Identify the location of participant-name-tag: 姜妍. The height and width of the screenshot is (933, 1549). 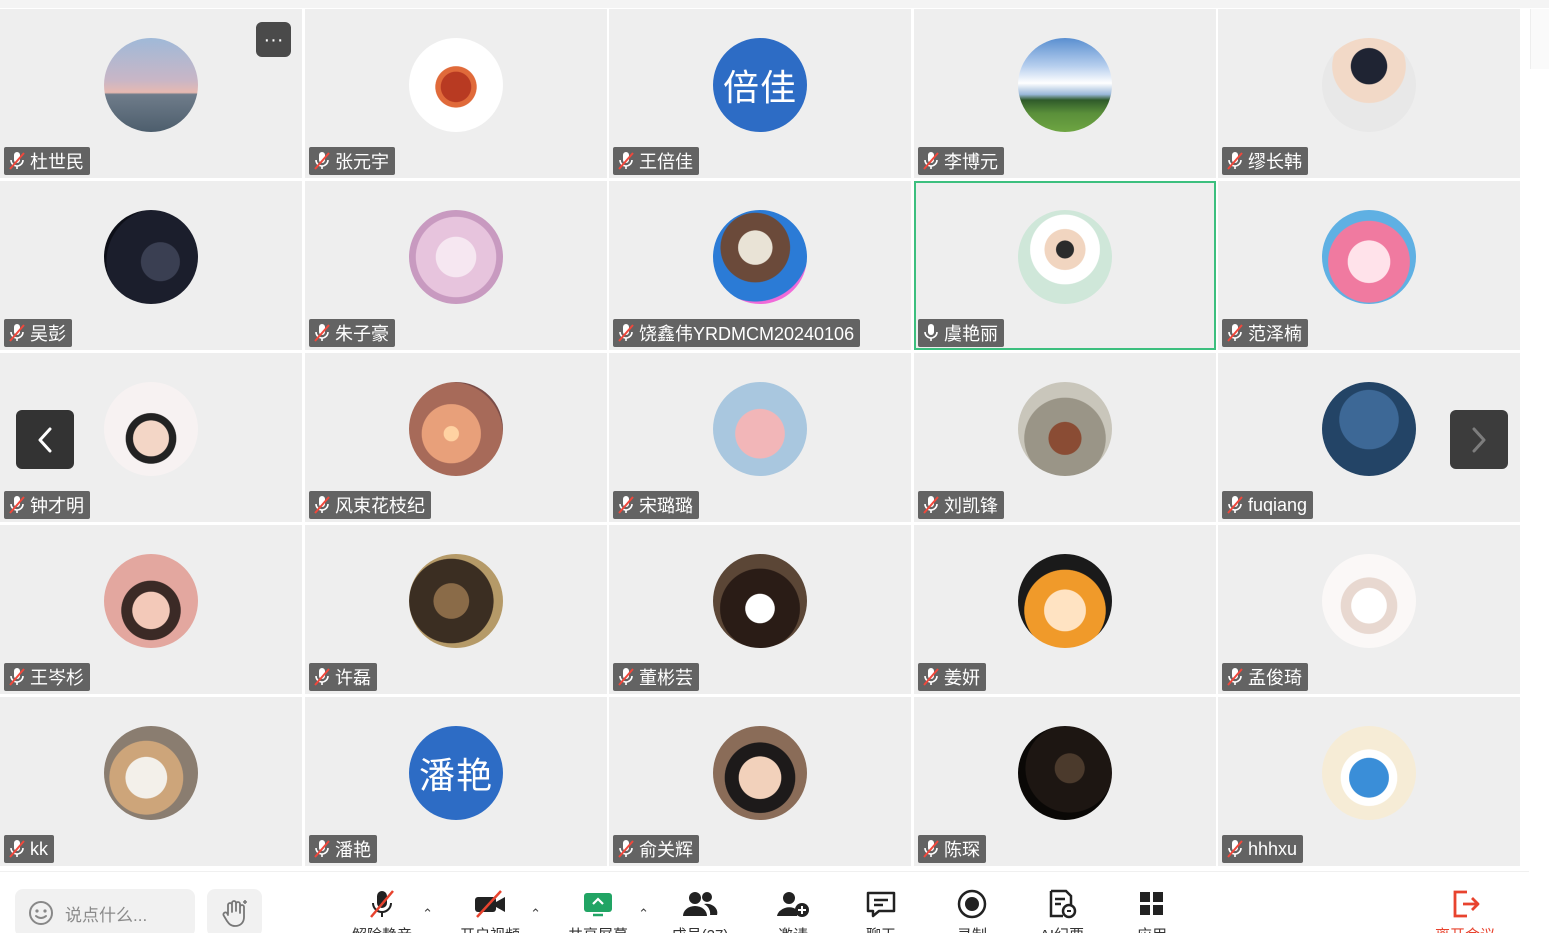
(952, 677).